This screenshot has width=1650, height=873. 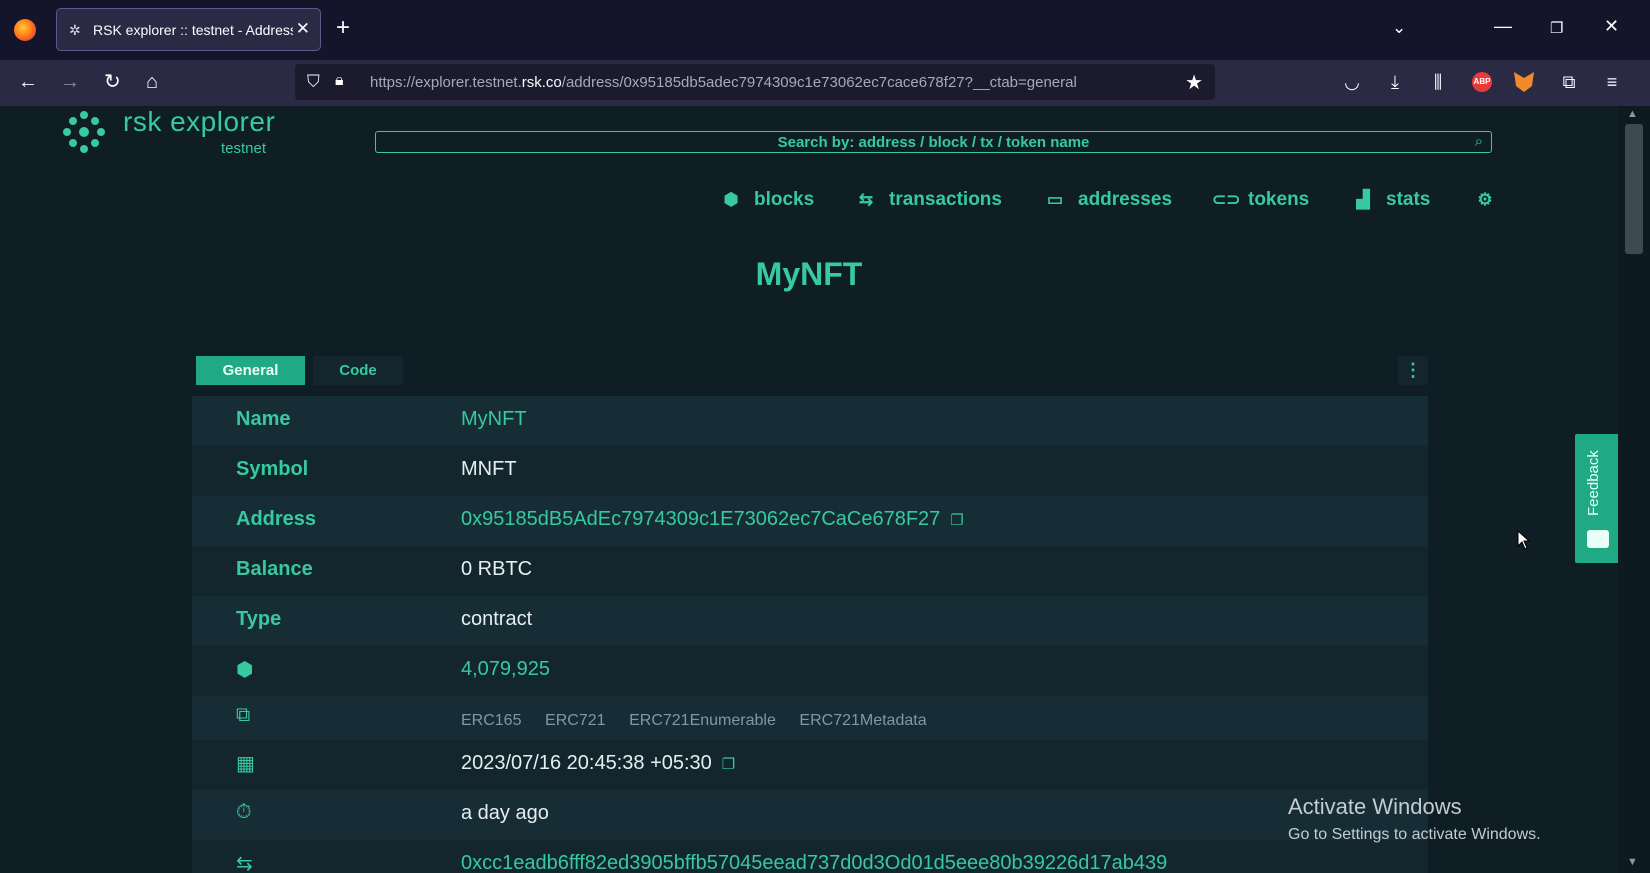 I want to click on row-created: ▦ 2023/07/16 20:45:38 +05:30 ❐, so click(x=810, y=765).